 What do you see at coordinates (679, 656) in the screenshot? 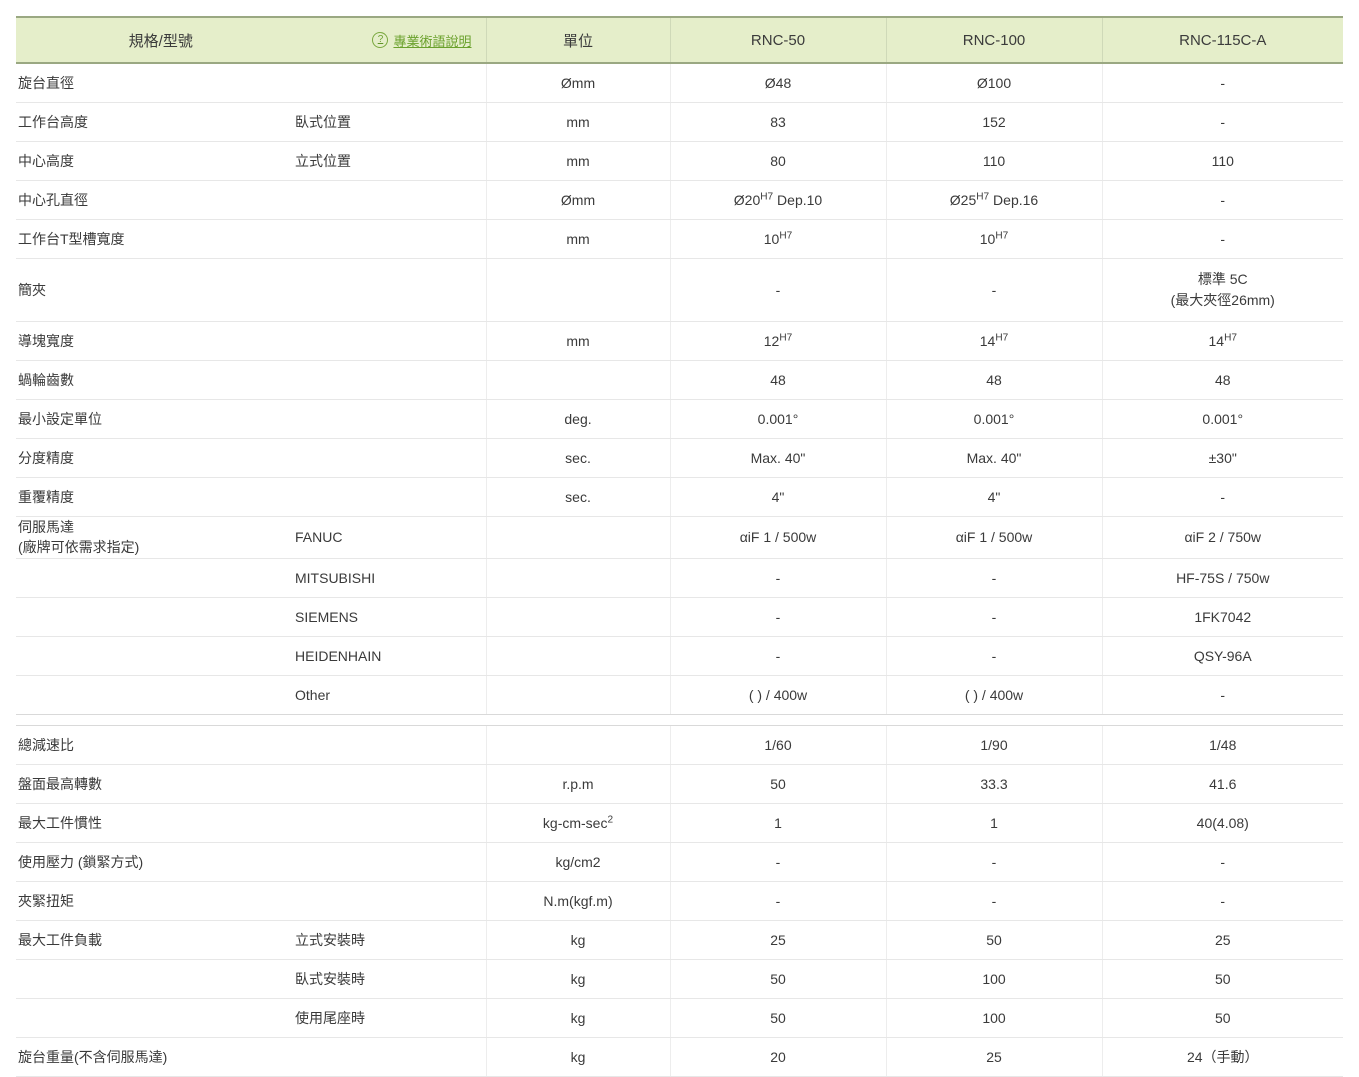
I see `table-row: HEIDENHAIN - - QSY-96A` at bounding box center [679, 656].